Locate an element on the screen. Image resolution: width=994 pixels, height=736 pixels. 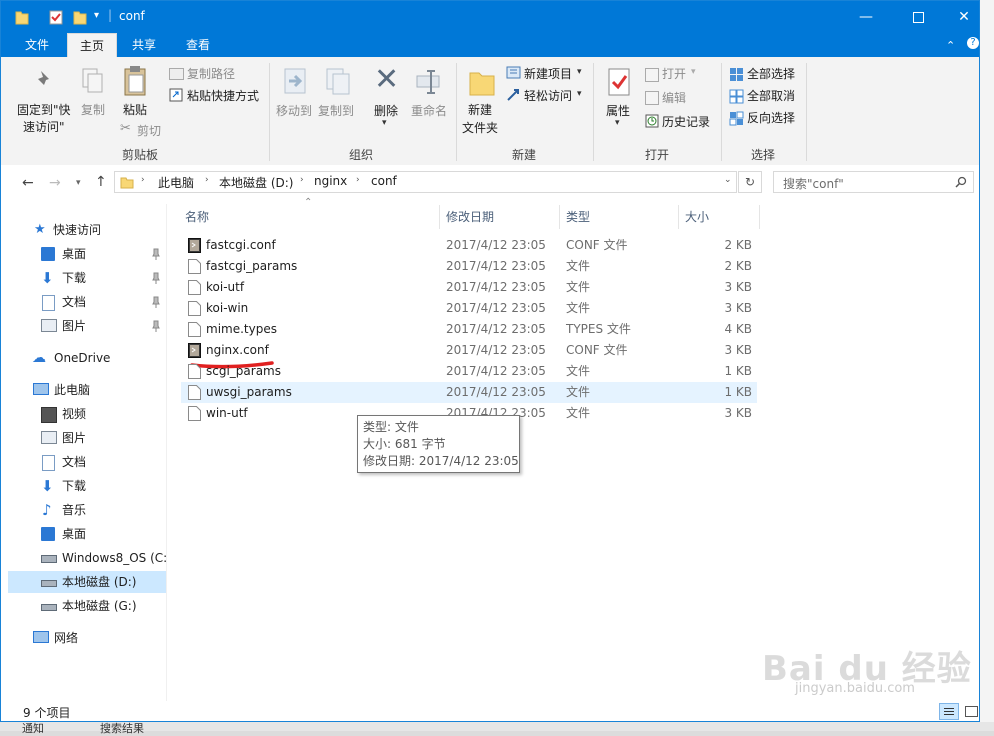
title-bar: ▾ | conf — ✕ is located at coordinates (490, 17).